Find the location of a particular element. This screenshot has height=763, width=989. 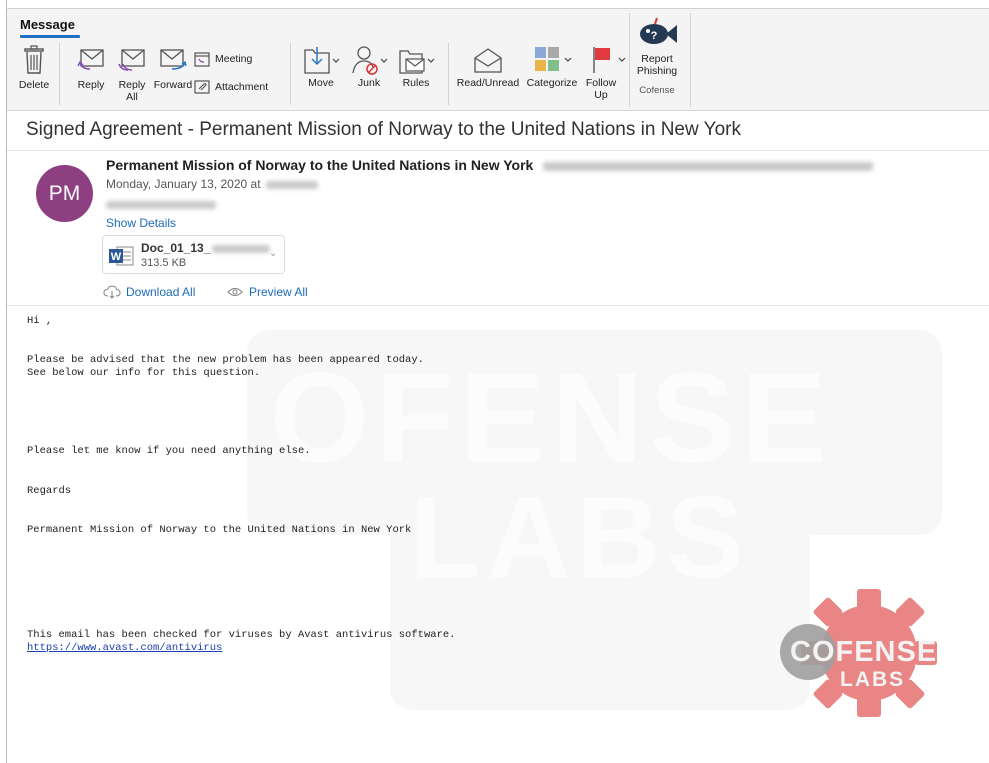

delete-button: Delete is located at coordinates (34, 68).